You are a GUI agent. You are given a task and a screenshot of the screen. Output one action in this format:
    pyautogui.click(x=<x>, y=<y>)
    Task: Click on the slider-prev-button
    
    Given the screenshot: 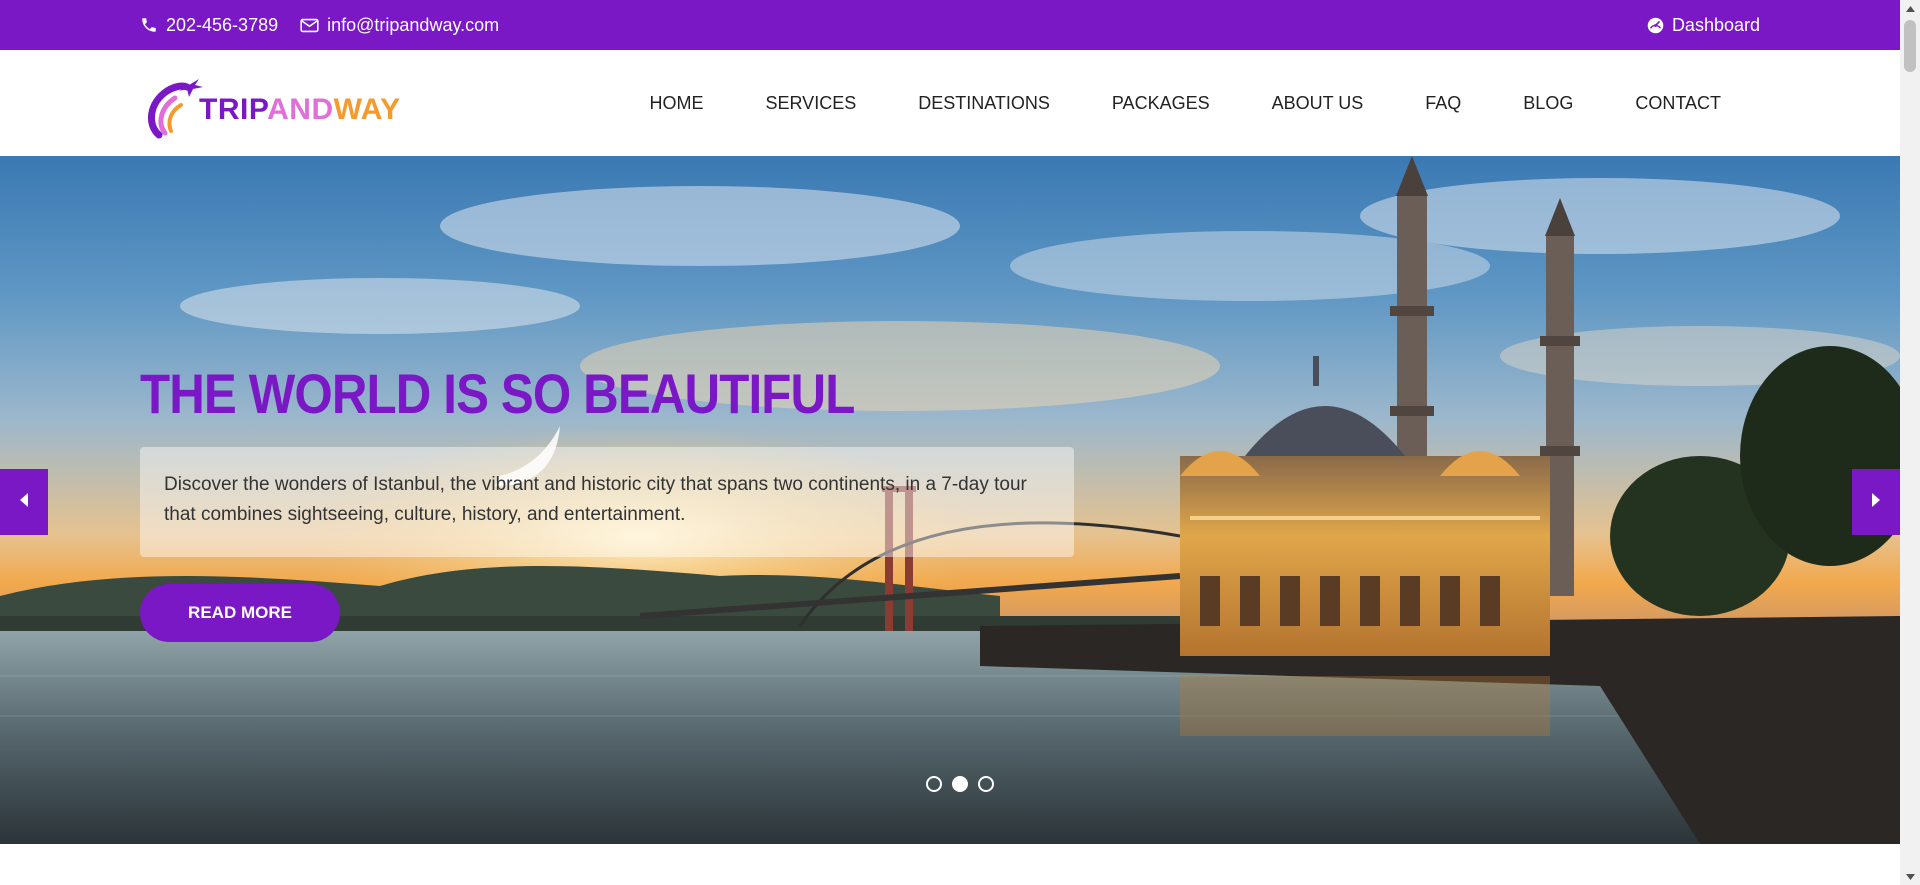 What is the action you would take?
    pyautogui.click(x=24, y=502)
    